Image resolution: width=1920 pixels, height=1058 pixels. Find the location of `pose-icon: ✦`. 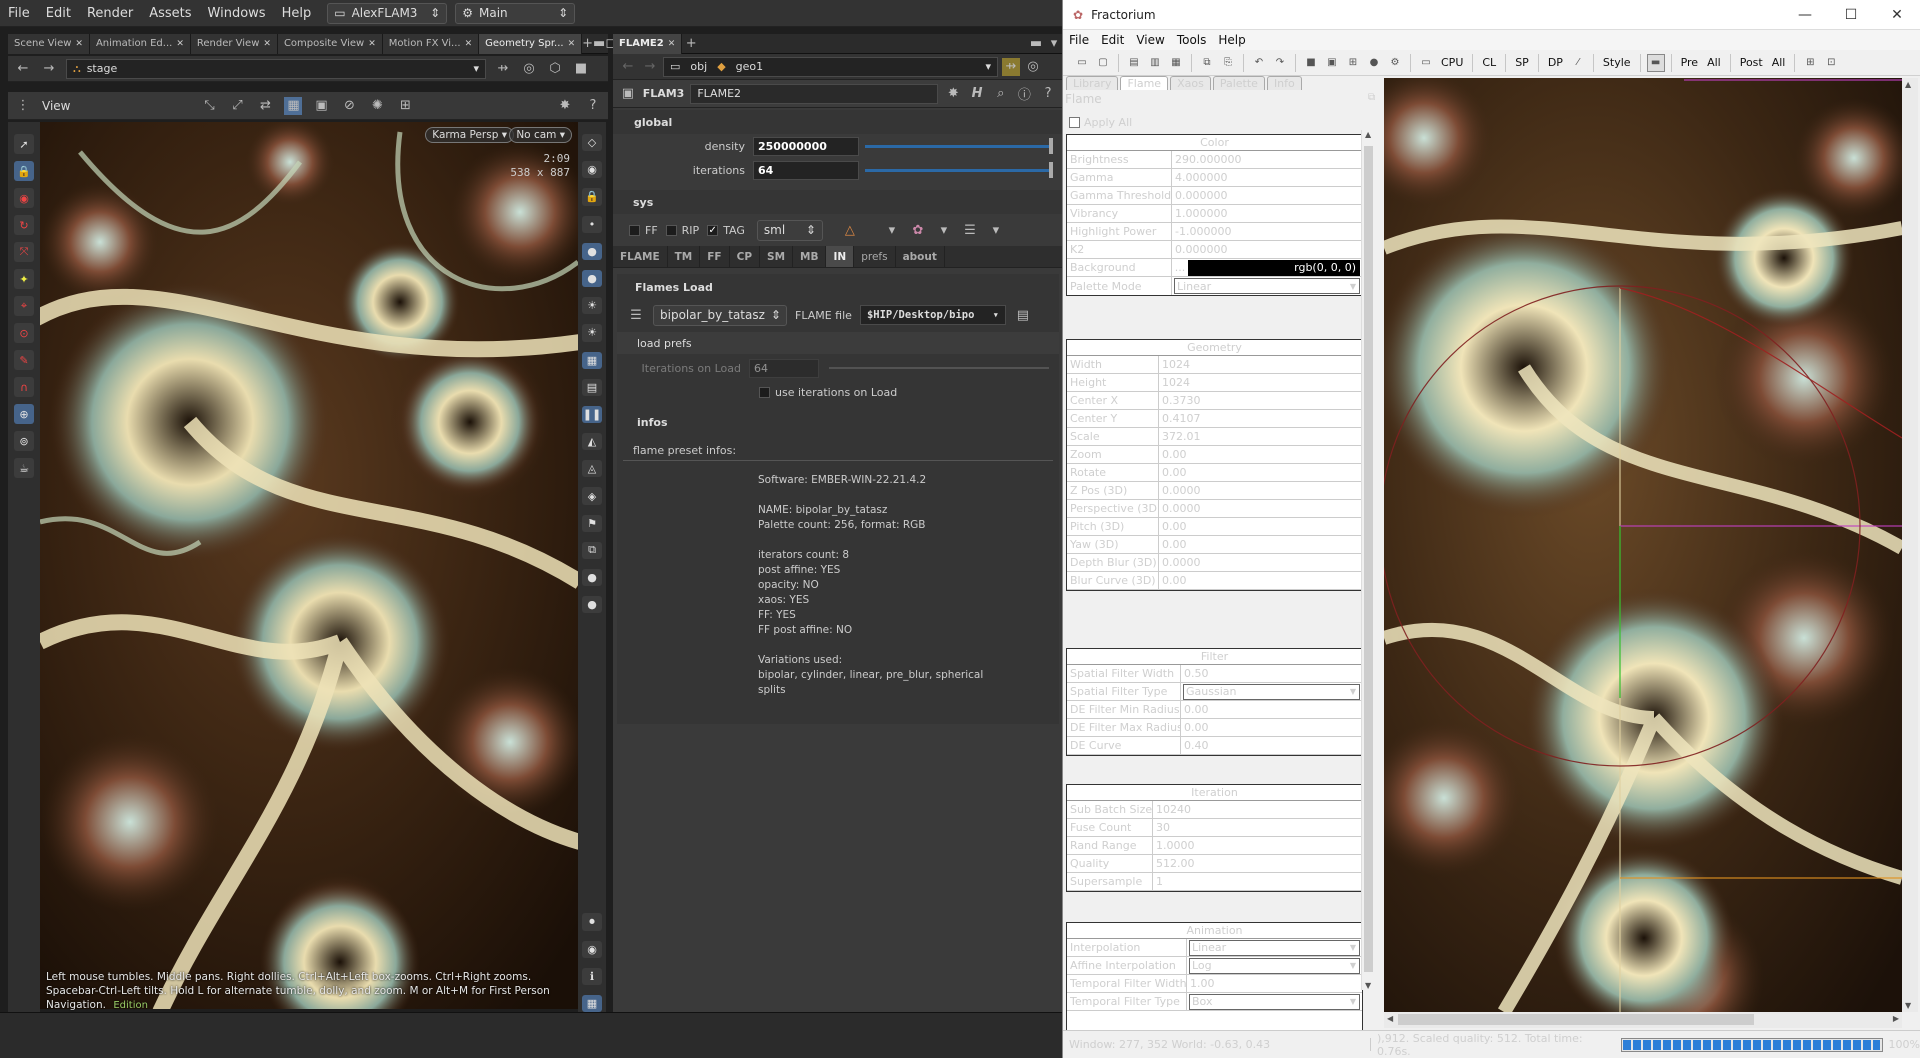

pose-icon: ✦ is located at coordinates (24, 279).